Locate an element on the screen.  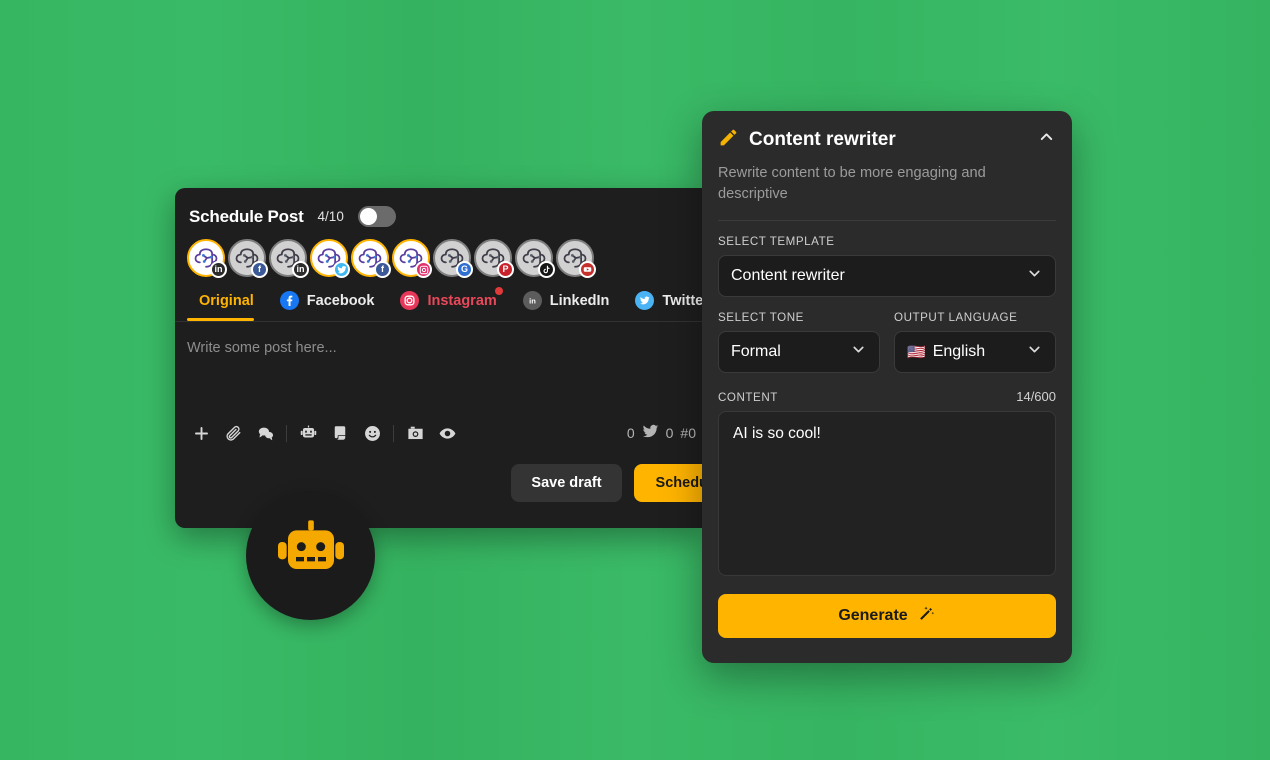
account-avatar-facebook-2: f is located at coordinates (371, 258).